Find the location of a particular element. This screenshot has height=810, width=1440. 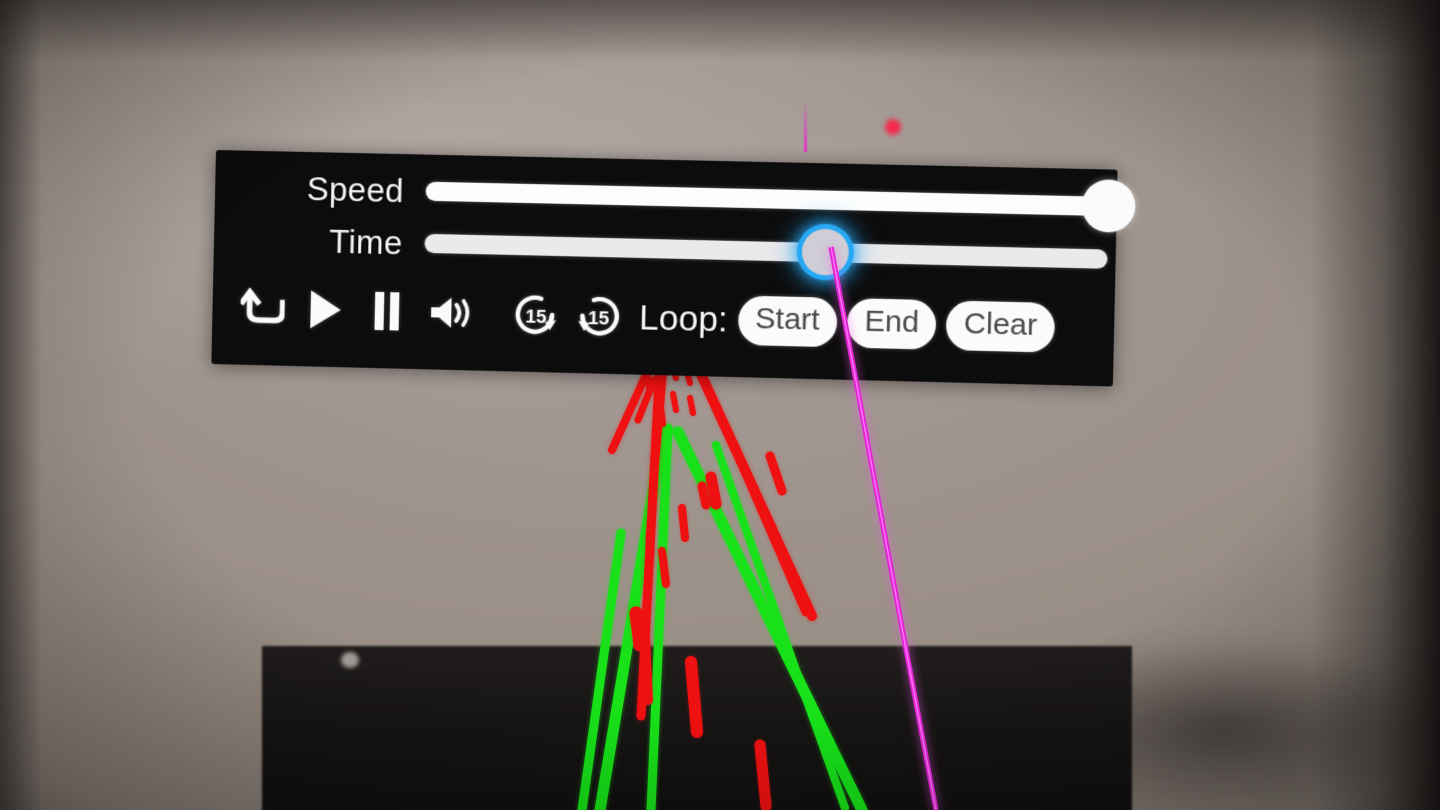

pause-icon is located at coordinates (386, 311).